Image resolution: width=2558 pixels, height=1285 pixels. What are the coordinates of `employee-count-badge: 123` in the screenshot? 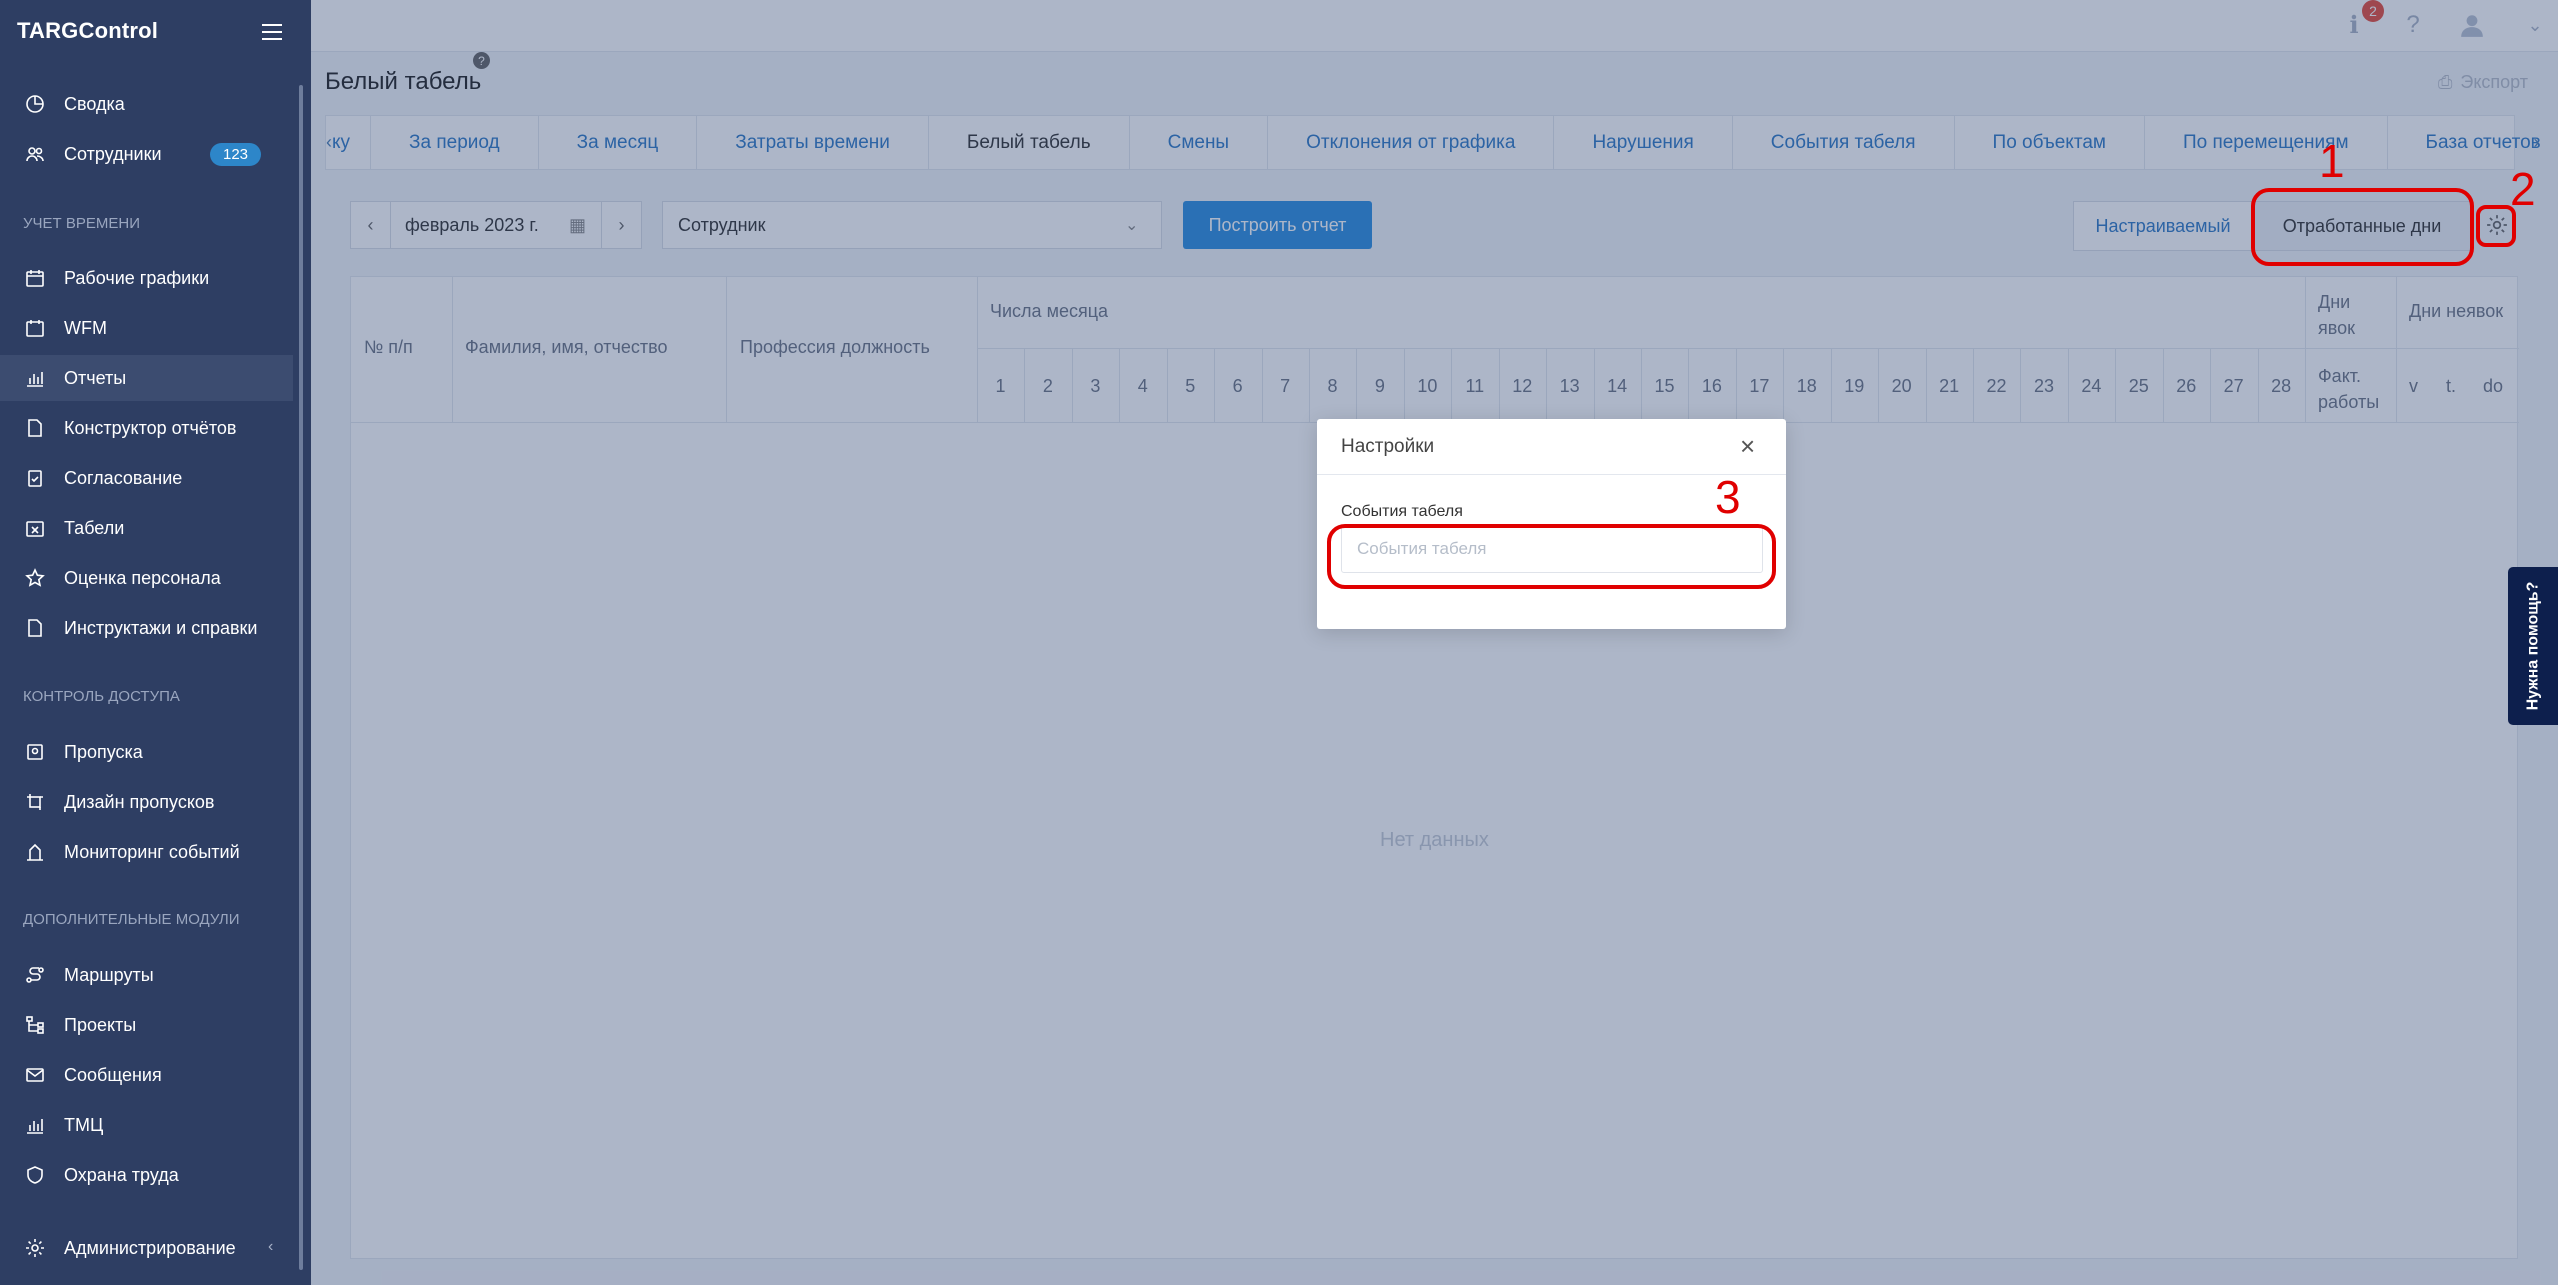 It's located at (236, 154).